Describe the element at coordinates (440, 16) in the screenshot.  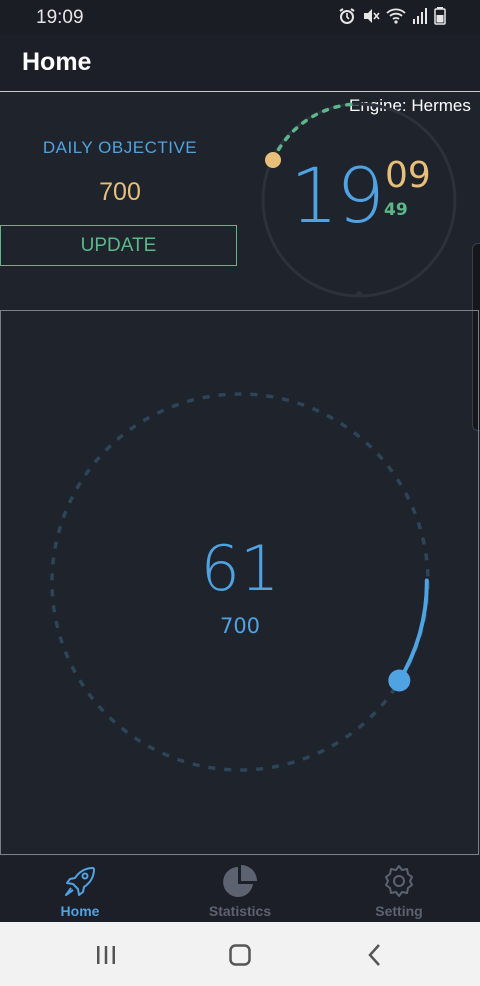
I see `battery-icon` at that location.